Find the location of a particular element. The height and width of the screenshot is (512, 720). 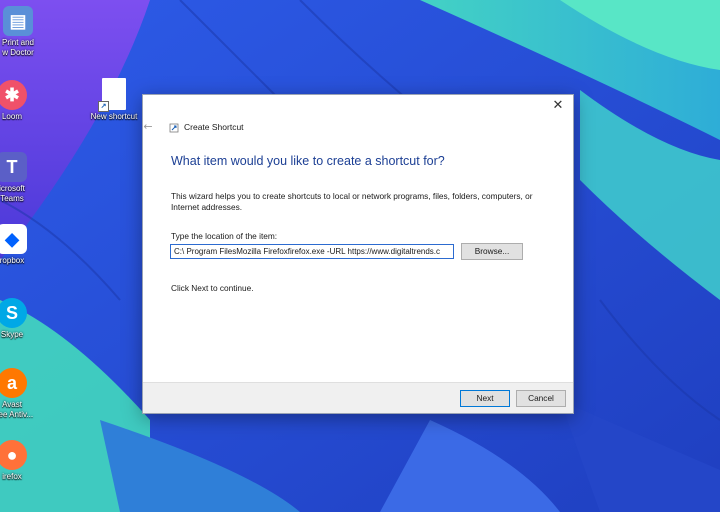

desktop-icon-label: ropbox is located at coordinates (12, 260).